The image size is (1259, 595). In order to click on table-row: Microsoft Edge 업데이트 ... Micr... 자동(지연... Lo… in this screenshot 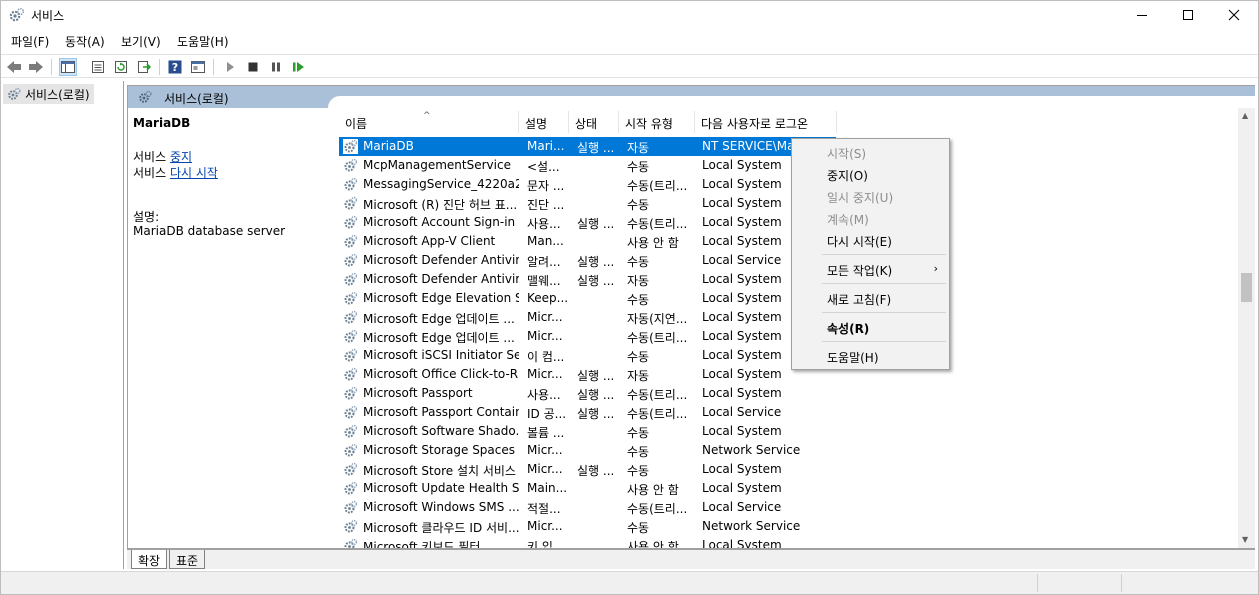, I will do `click(789, 317)`.